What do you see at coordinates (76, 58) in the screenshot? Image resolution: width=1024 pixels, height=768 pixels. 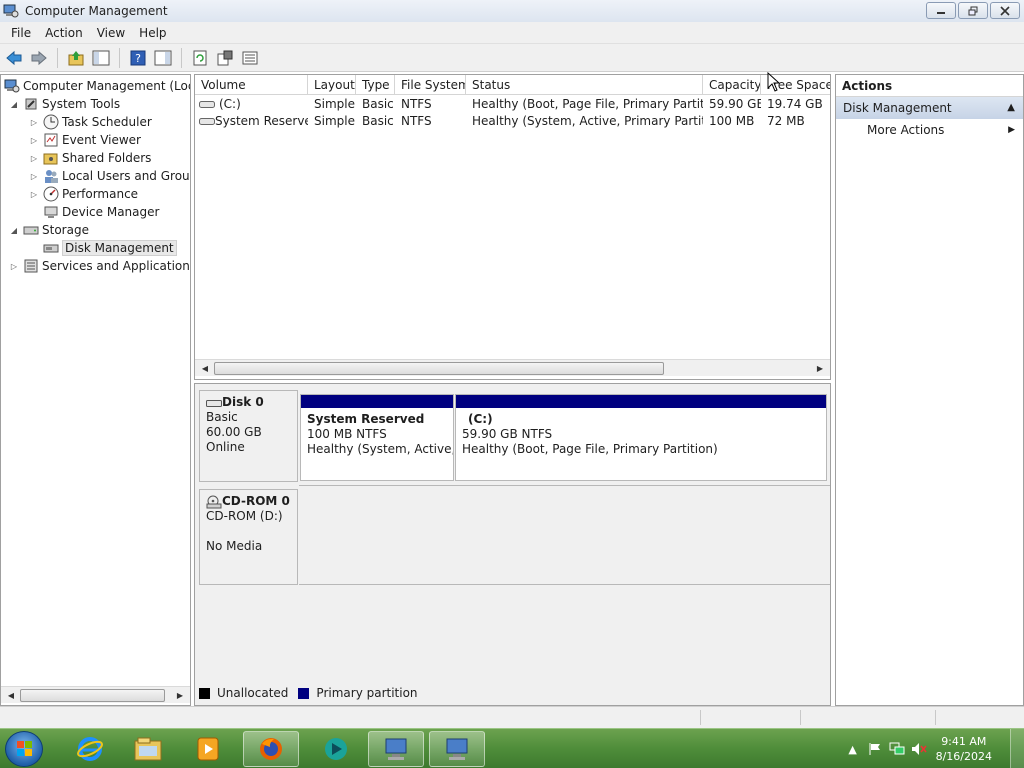 I see `up-button` at bounding box center [76, 58].